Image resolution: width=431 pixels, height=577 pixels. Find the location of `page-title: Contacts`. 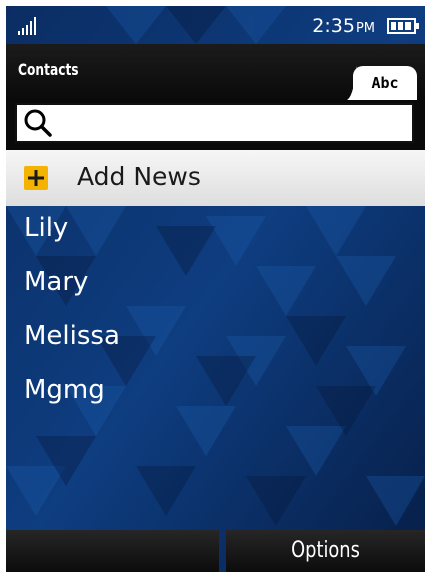

page-title: Contacts is located at coordinates (48, 69).